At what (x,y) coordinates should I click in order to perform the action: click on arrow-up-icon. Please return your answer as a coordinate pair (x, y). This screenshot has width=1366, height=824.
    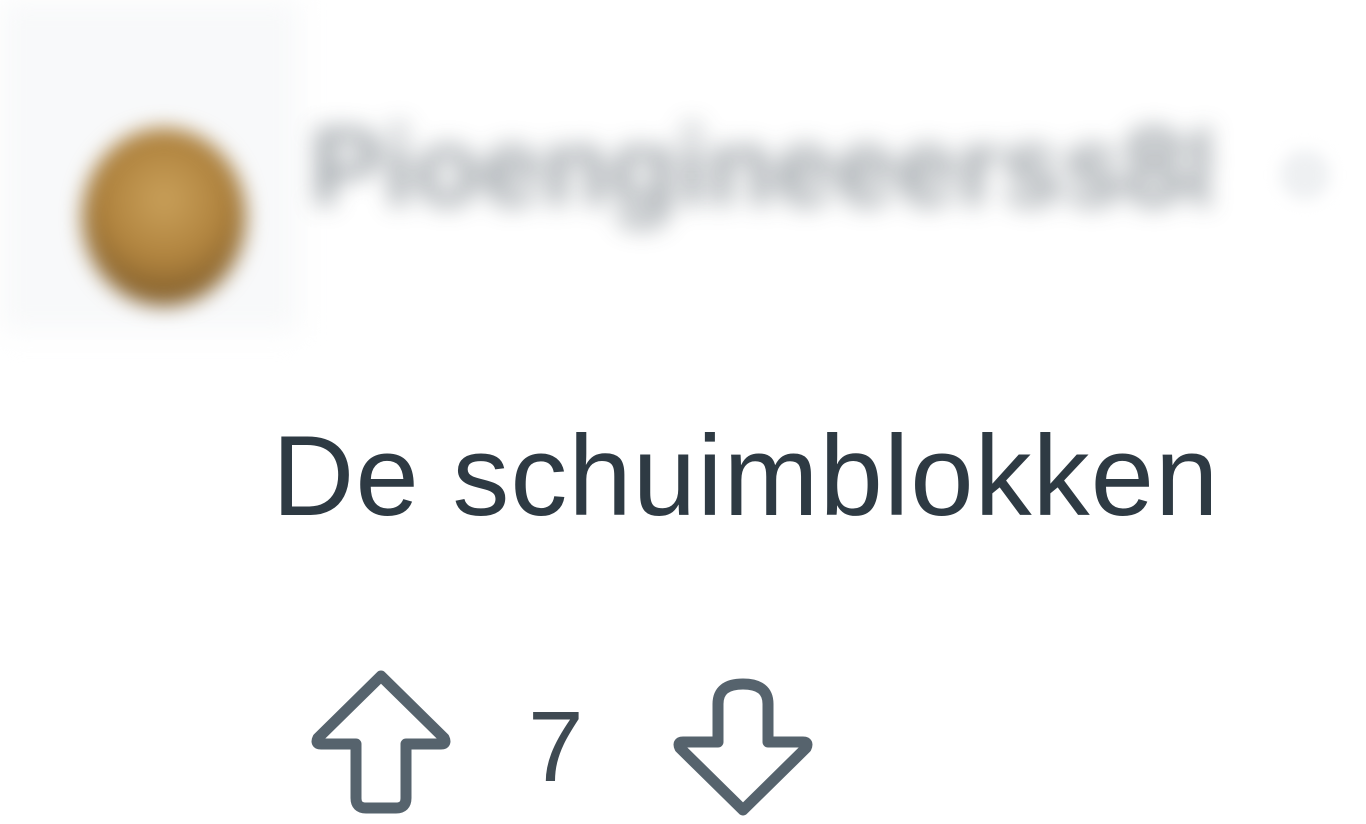
    Looking at the image, I should click on (381, 742).